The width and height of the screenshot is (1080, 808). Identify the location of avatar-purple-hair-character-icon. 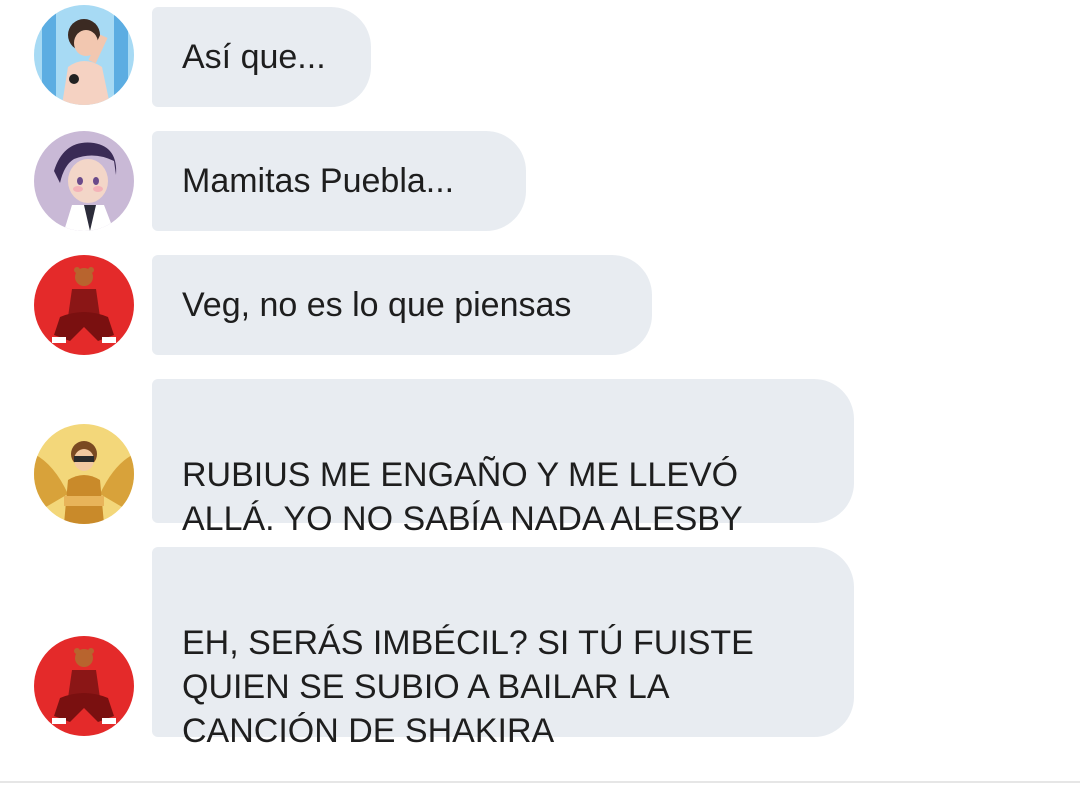
(84, 181).